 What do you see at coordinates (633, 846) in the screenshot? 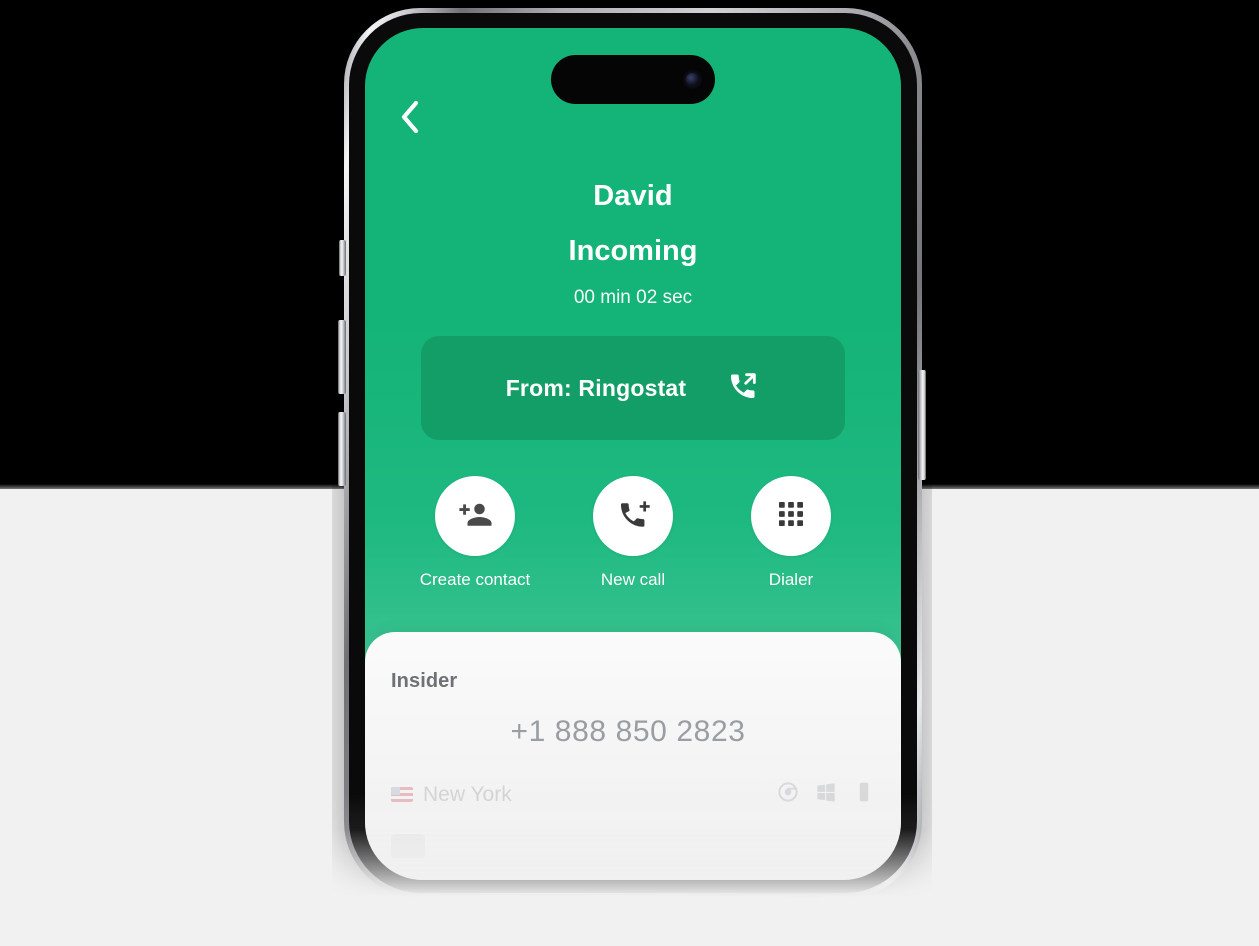
I see `sheet-faded-row` at bounding box center [633, 846].